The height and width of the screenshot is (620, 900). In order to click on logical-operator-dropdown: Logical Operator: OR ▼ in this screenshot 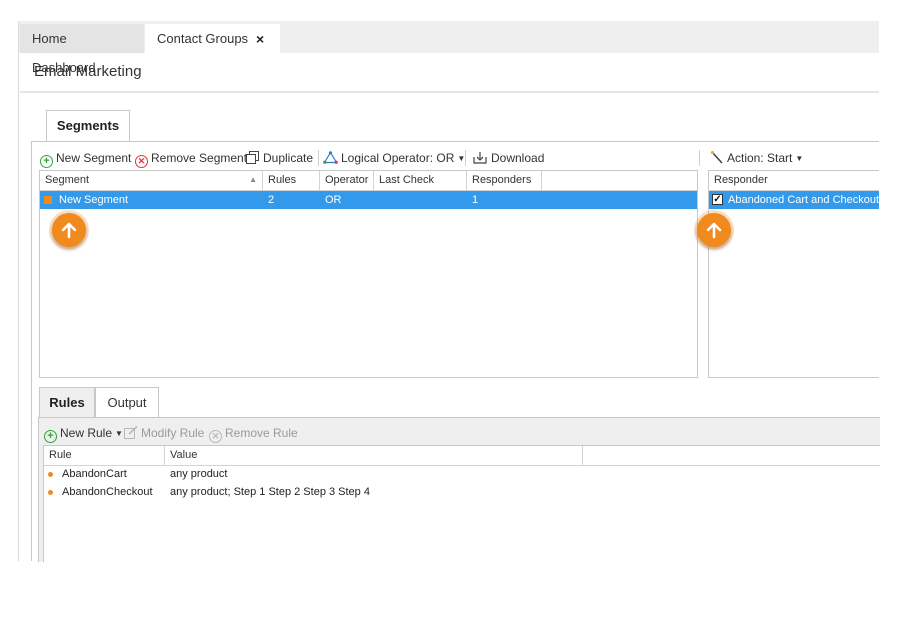, I will do `click(394, 158)`.